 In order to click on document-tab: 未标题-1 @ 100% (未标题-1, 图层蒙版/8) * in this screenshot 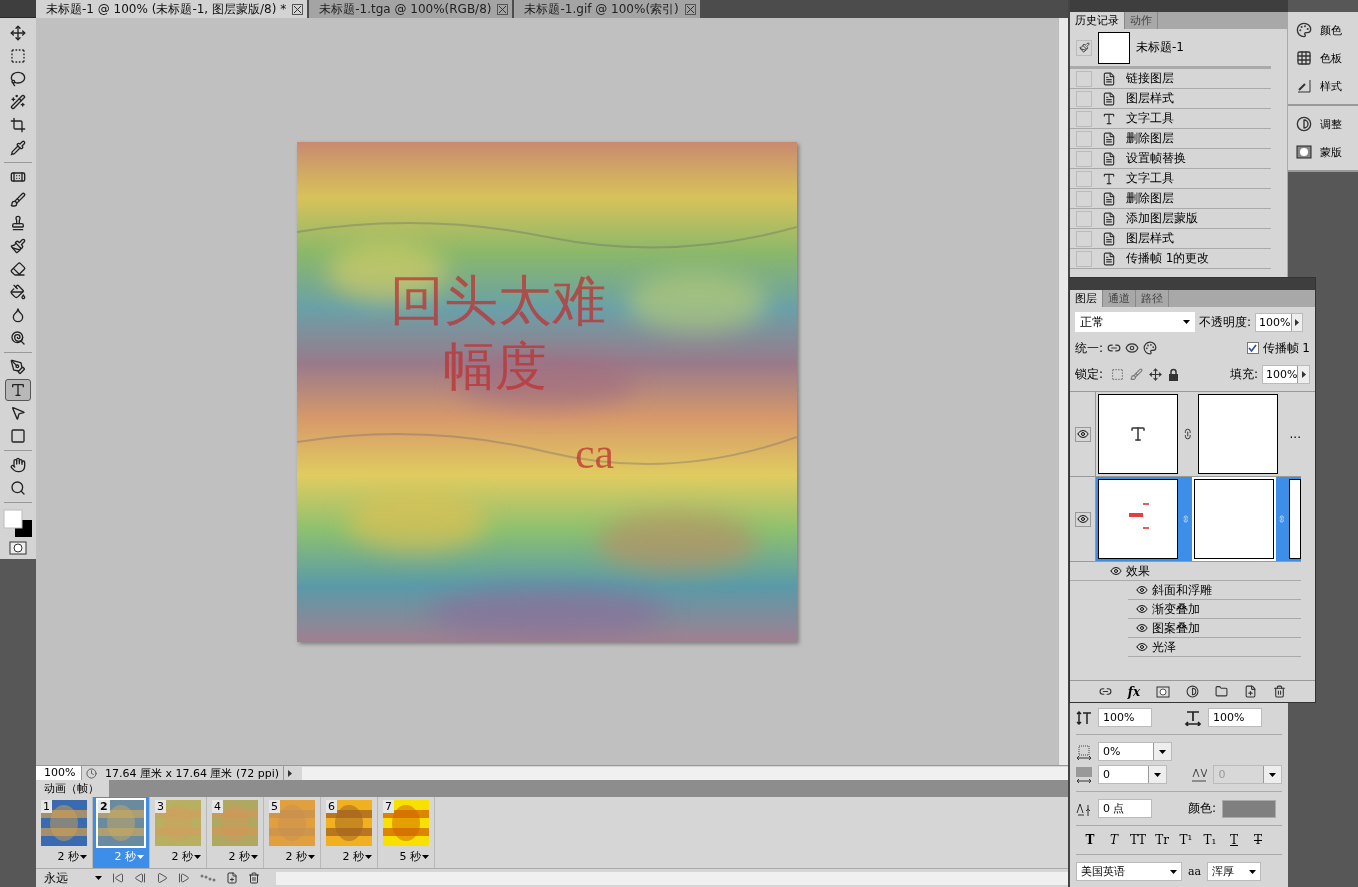, I will do `click(172, 9)`.